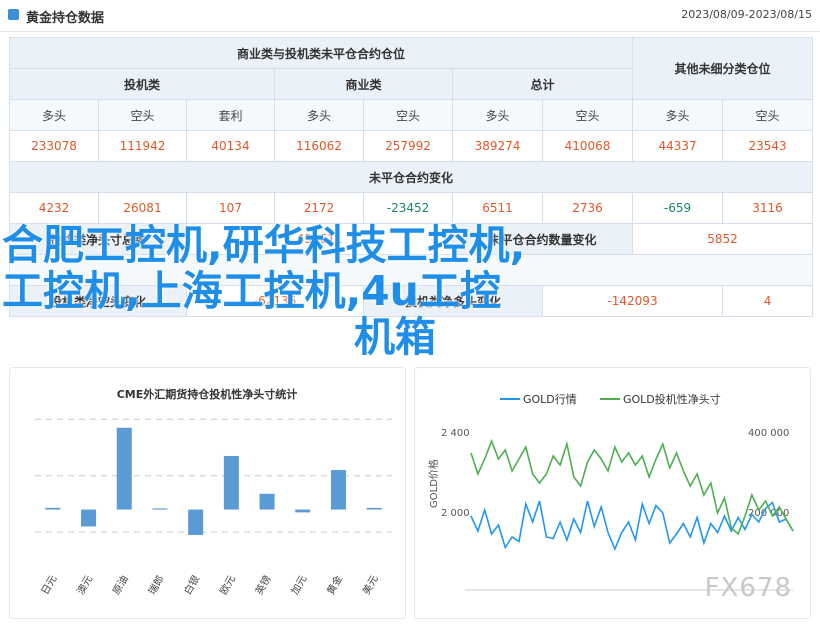 This screenshot has height=627, width=820. What do you see at coordinates (54, 146) in the screenshot?
I see `table-cell: 233078` at bounding box center [54, 146].